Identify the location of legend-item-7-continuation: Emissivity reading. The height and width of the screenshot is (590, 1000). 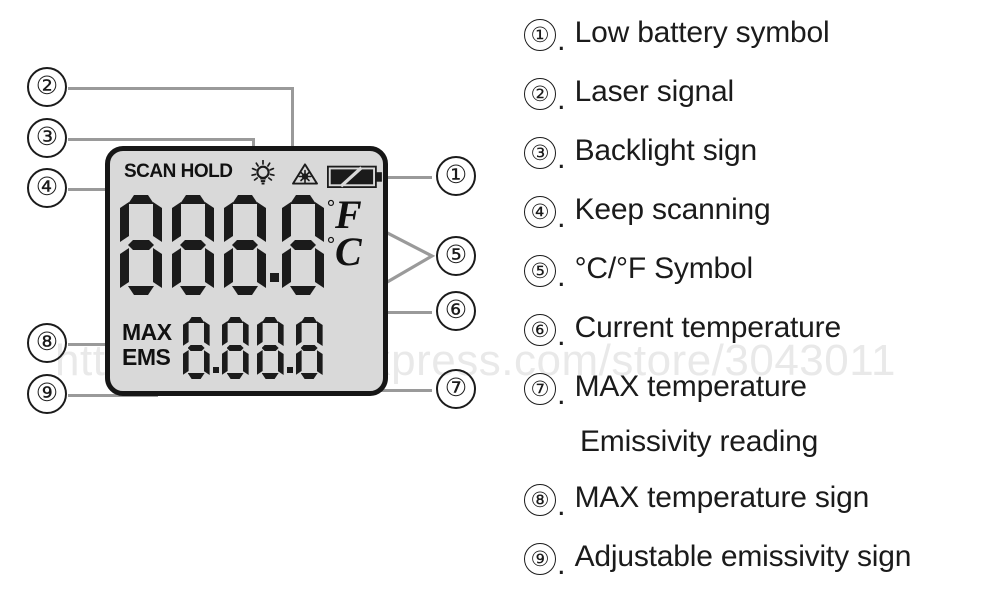
(762, 447).